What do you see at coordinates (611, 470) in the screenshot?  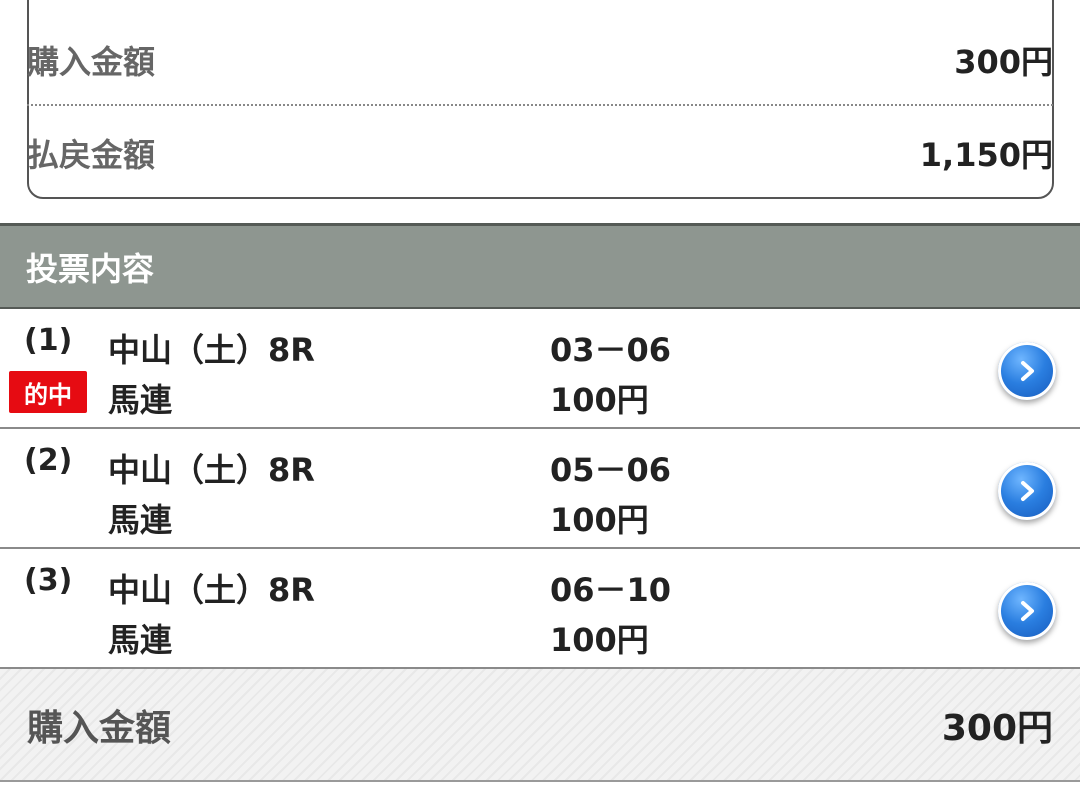 I see `ticket-combination: 05－06` at bounding box center [611, 470].